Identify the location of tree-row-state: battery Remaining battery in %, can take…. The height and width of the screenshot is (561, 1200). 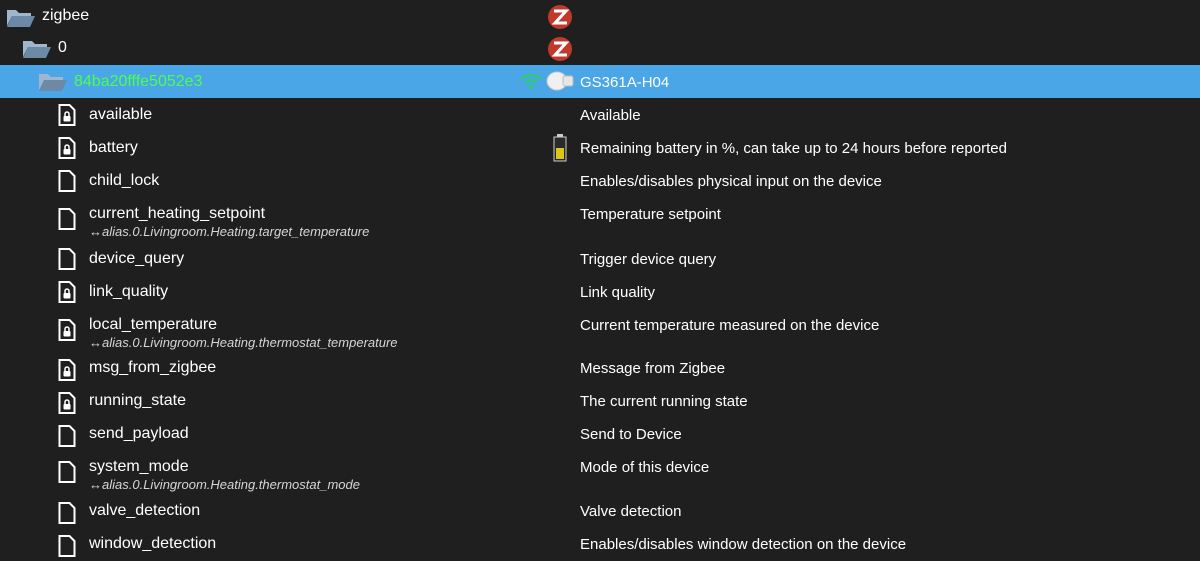
(600, 147).